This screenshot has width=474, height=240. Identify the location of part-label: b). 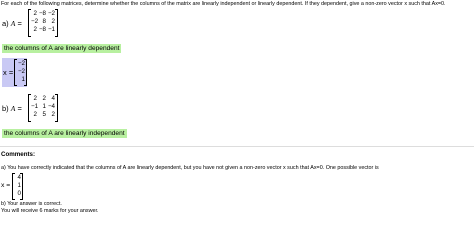
(5, 108).